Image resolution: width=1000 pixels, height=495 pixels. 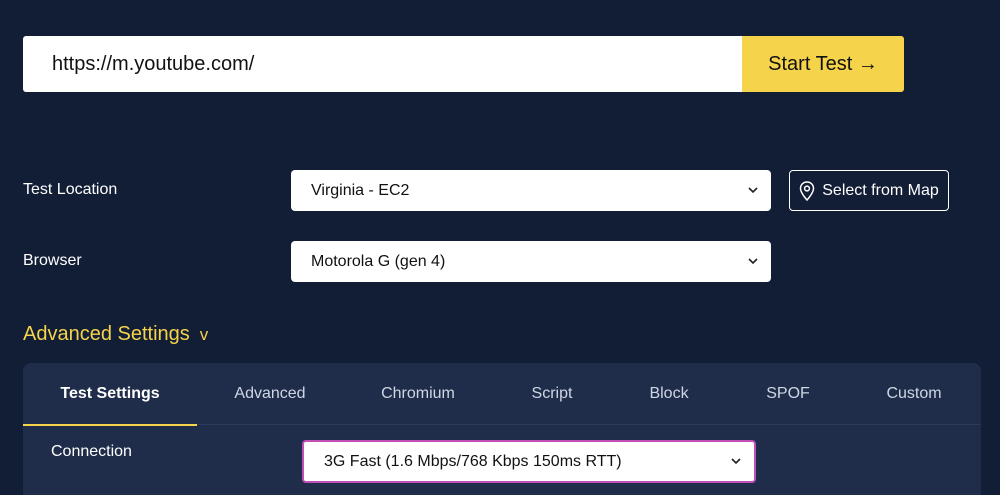 What do you see at coordinates (91, 451) in the screenshot?
I see `connection-label: Connection` at bounding box center [91, 451].